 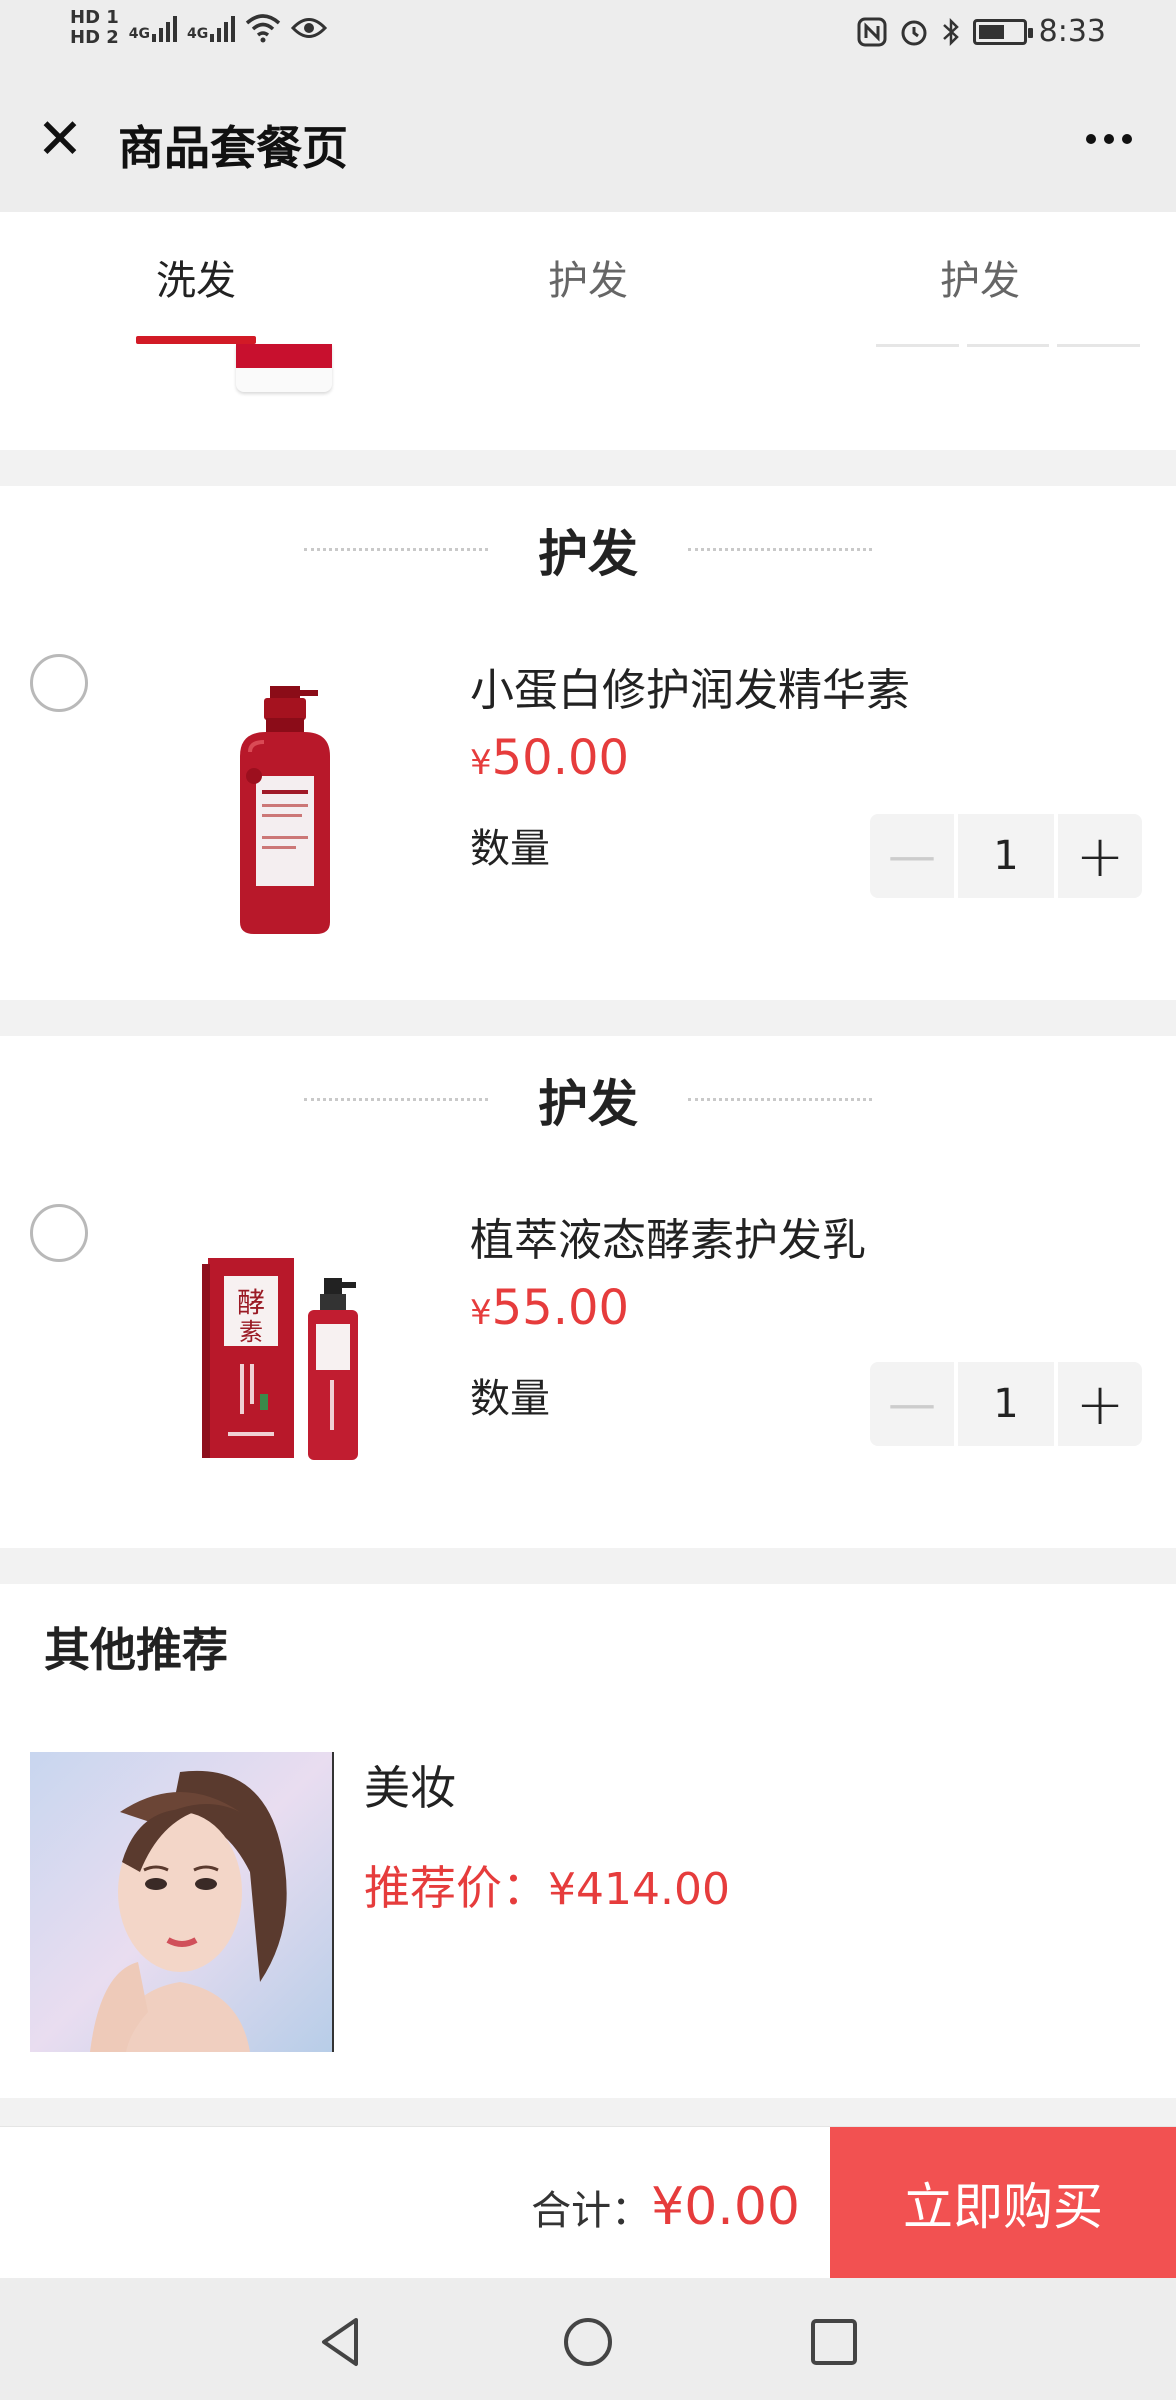 I want to click on product-name: 小蛋白修护润发精华素, so click(x=690, y=690).